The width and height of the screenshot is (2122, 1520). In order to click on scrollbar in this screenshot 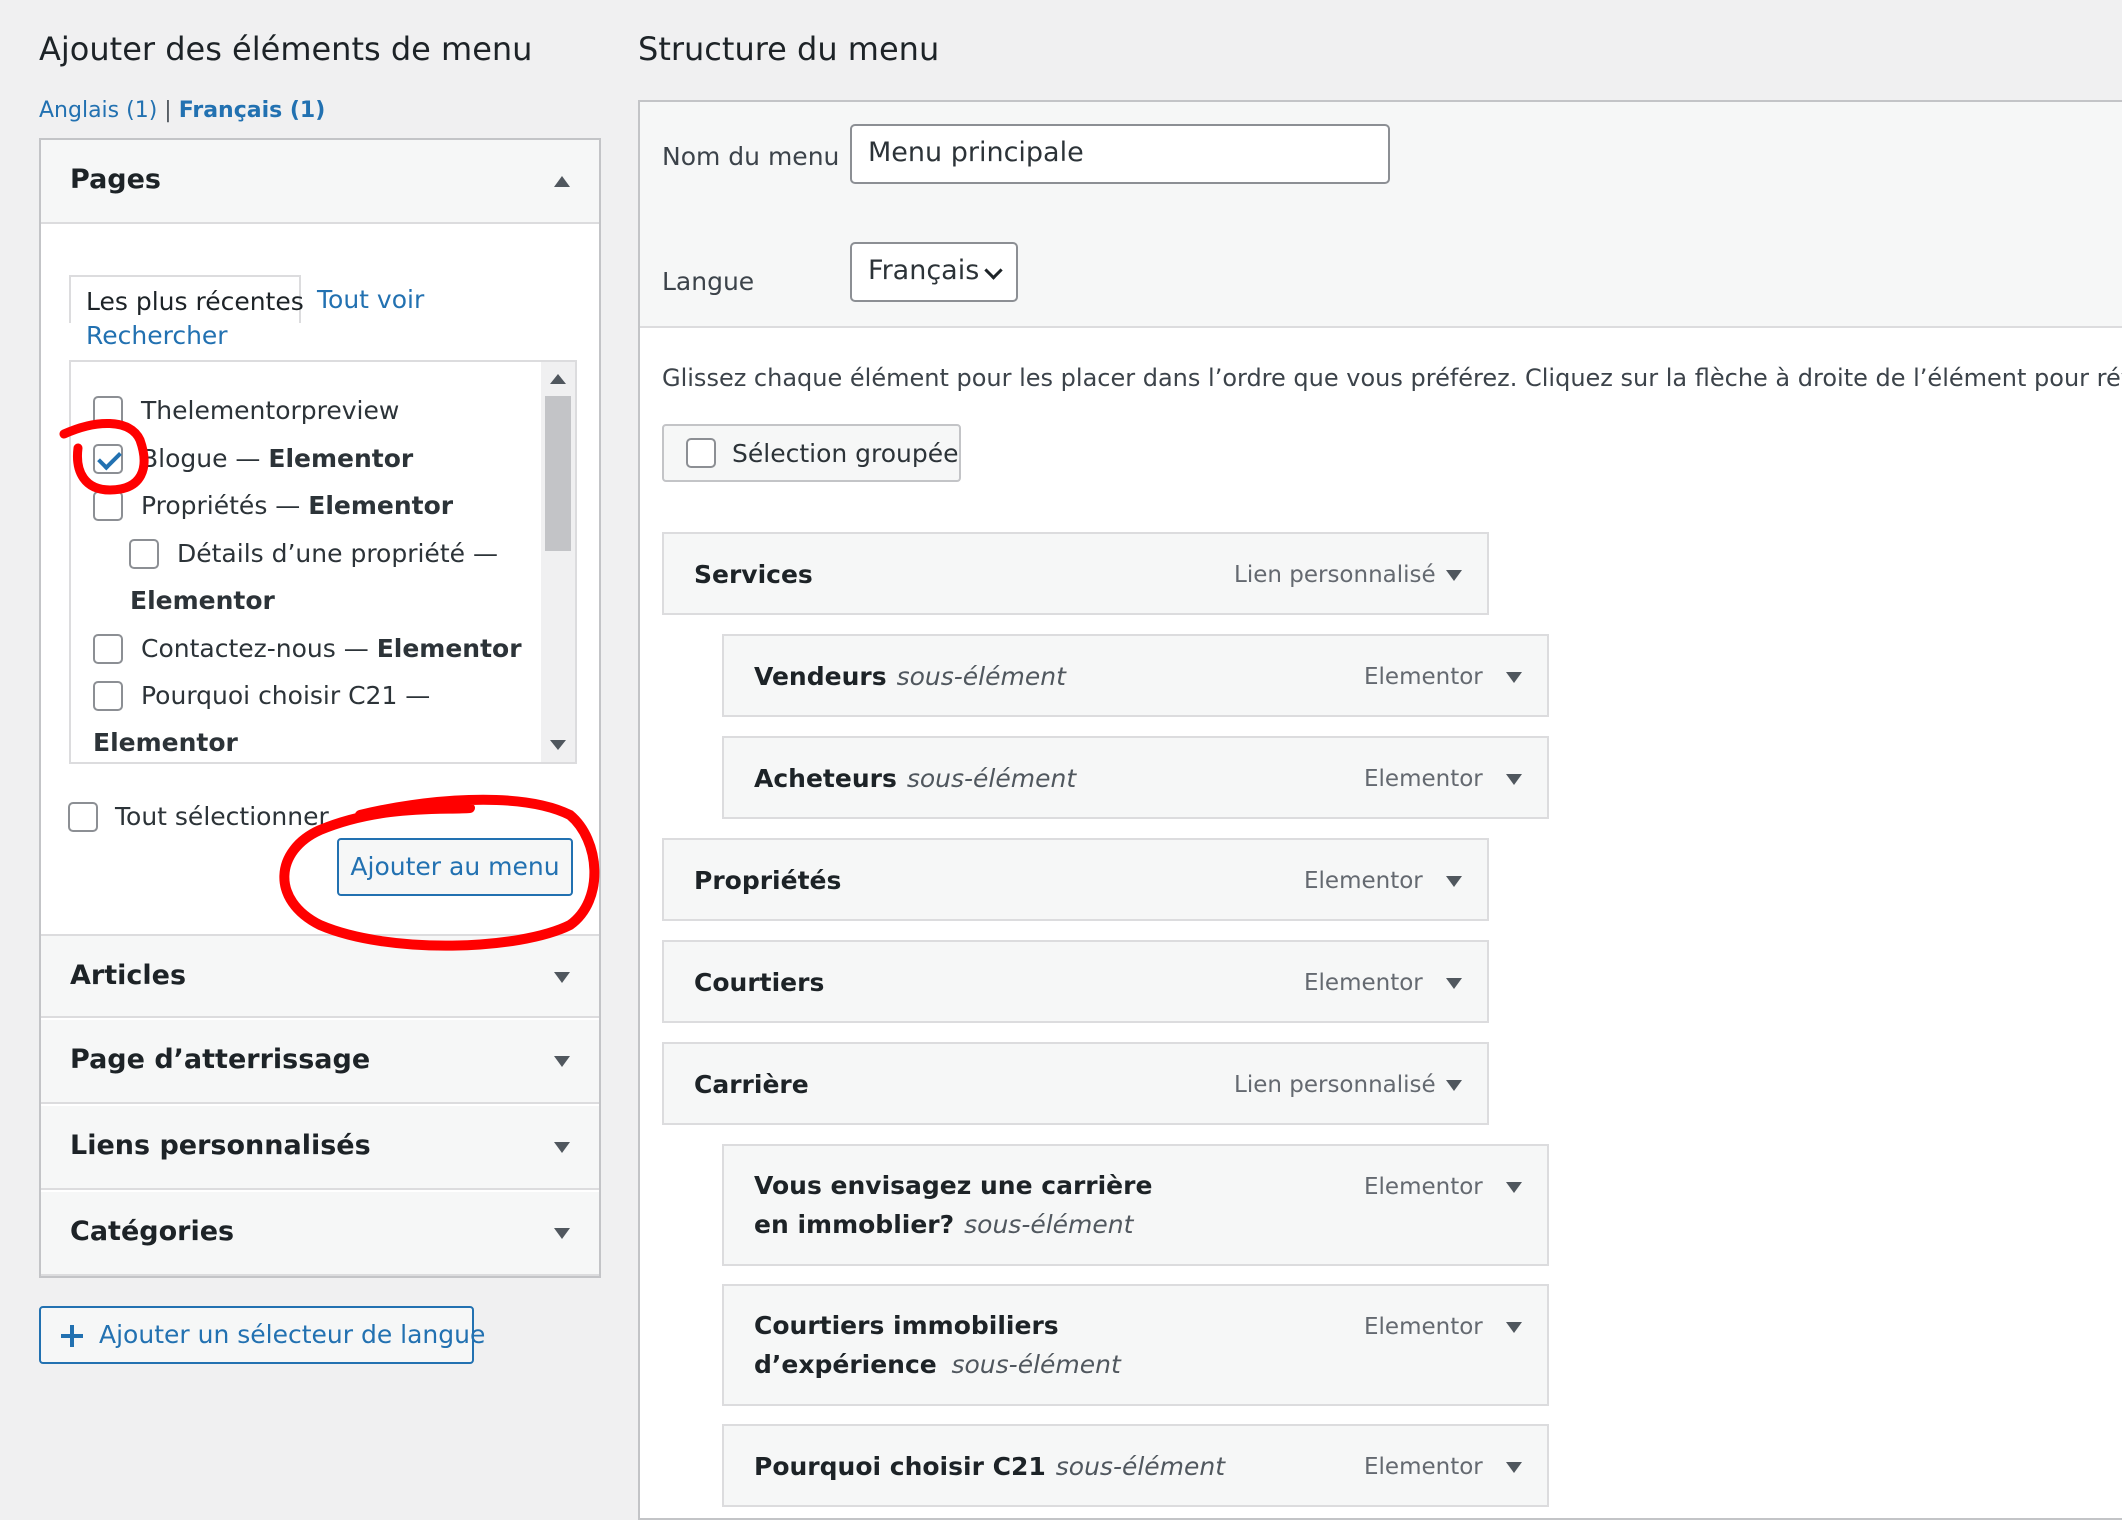, I will do `click(558, 562)`.